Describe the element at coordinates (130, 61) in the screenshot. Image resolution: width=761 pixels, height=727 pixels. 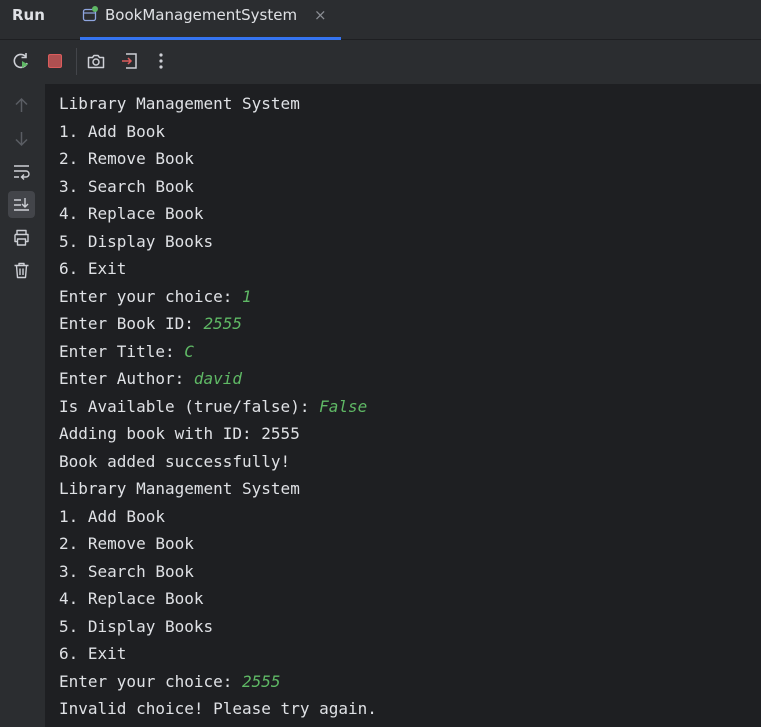
I see `exit-icon` at that location.